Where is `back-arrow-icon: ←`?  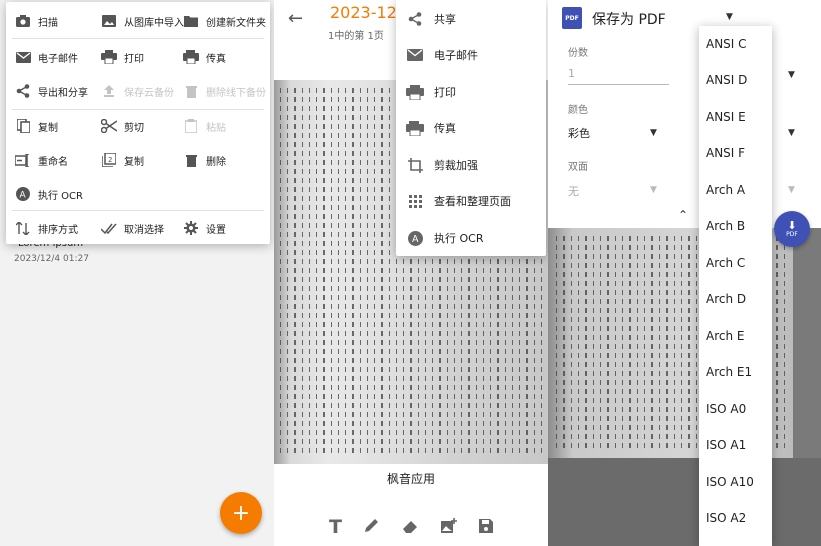
back-arrow-icon: ← is located at coordinates (295, 18).